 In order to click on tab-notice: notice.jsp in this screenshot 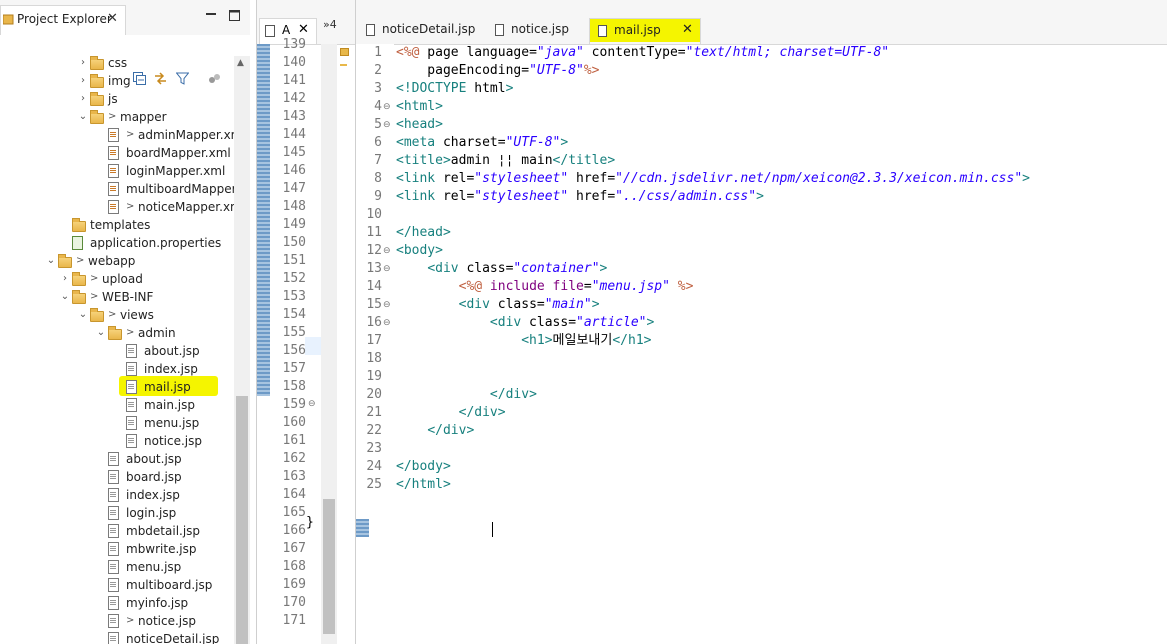, I will do `click(537, 31)`.